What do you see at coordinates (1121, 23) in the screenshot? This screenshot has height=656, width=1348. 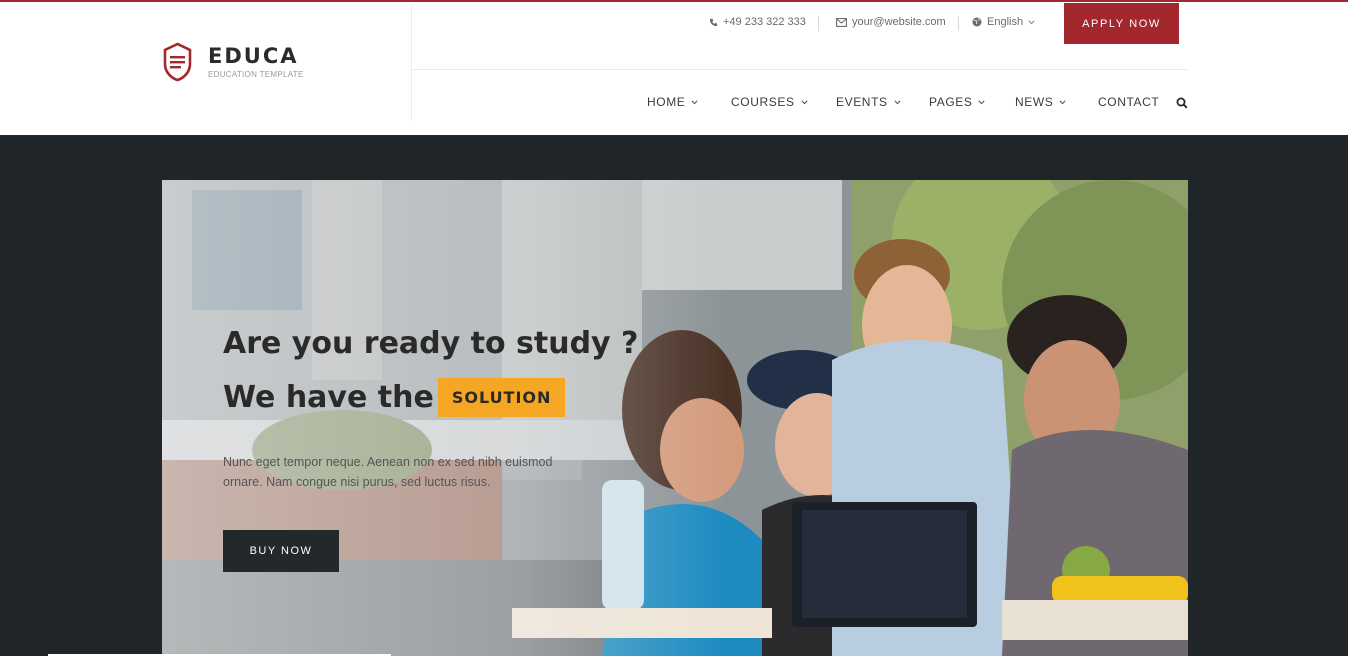 I see `apply-now-button: APPLY NOW` at bounding box center [1121, 23].